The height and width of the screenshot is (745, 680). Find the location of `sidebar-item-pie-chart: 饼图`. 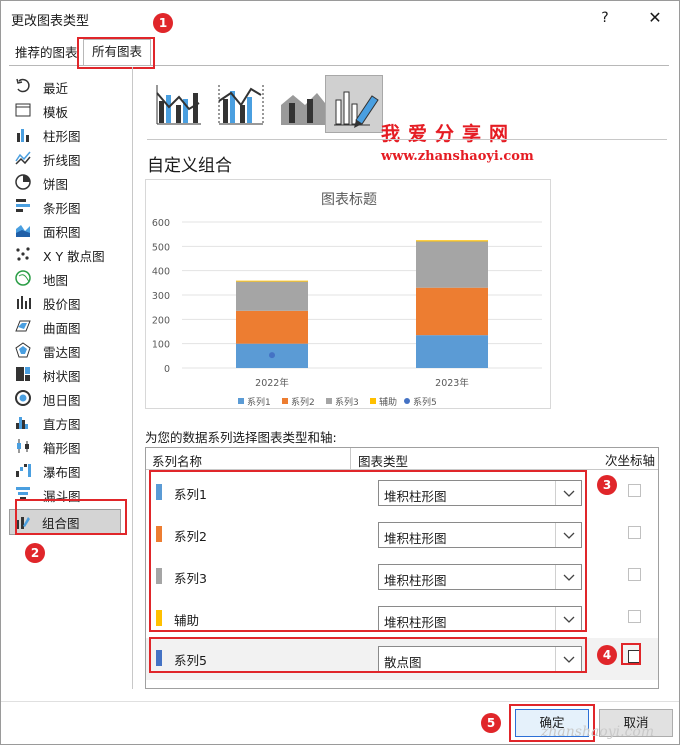

sidebar-item-pie-chart: 饼图 is located at coordinates (66, 182).